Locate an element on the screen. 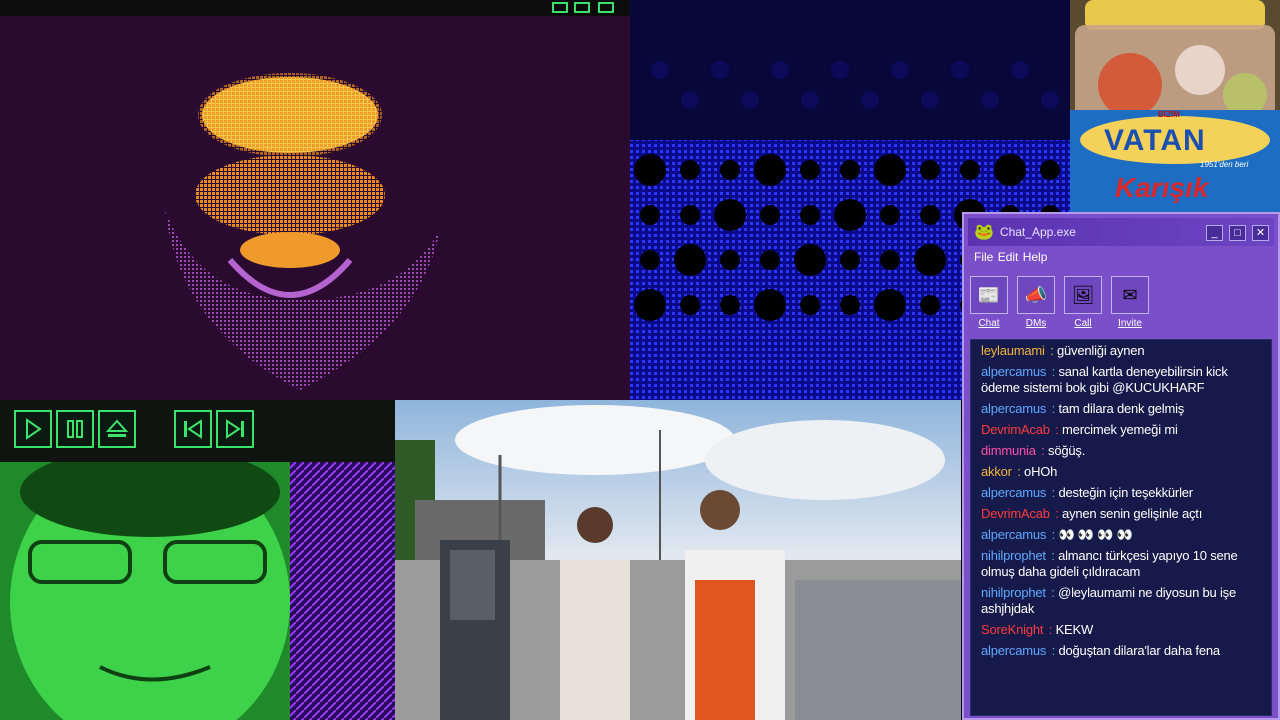 The image size is (1280, 720). chat-text: tam dilara denk gelmiş is located at coordinates (1121, 408).